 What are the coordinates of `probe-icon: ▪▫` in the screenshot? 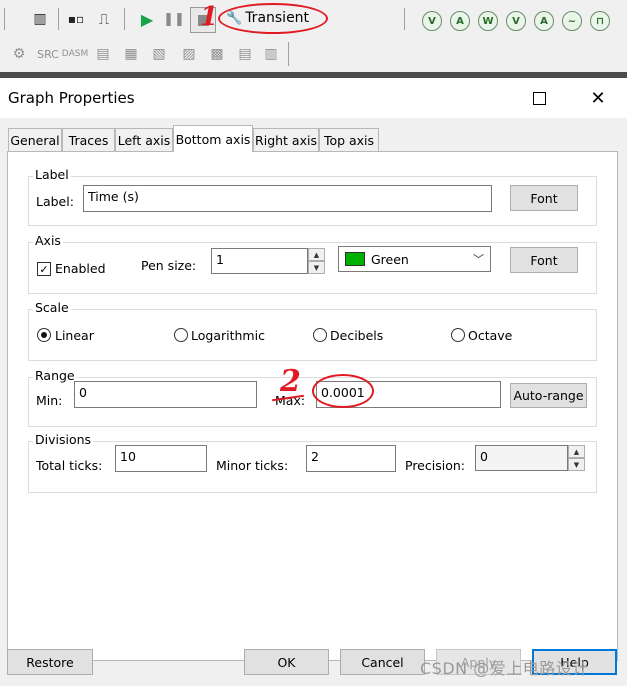 It's located at (76, 19).